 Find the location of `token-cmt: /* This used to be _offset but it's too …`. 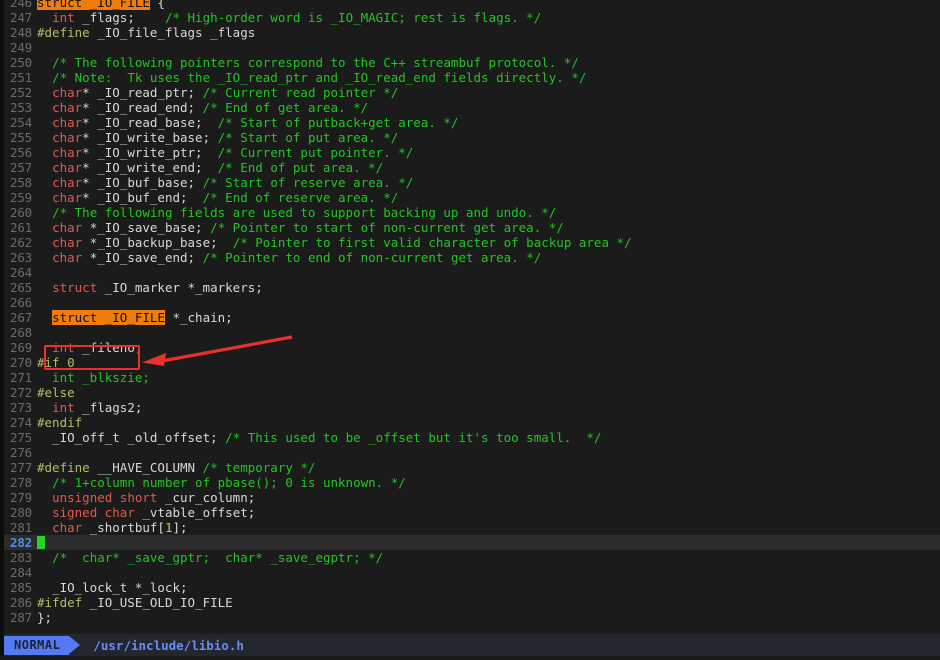

token-cmt: /* This used to be _offset but it's too … is located at coordinates (413, 437).